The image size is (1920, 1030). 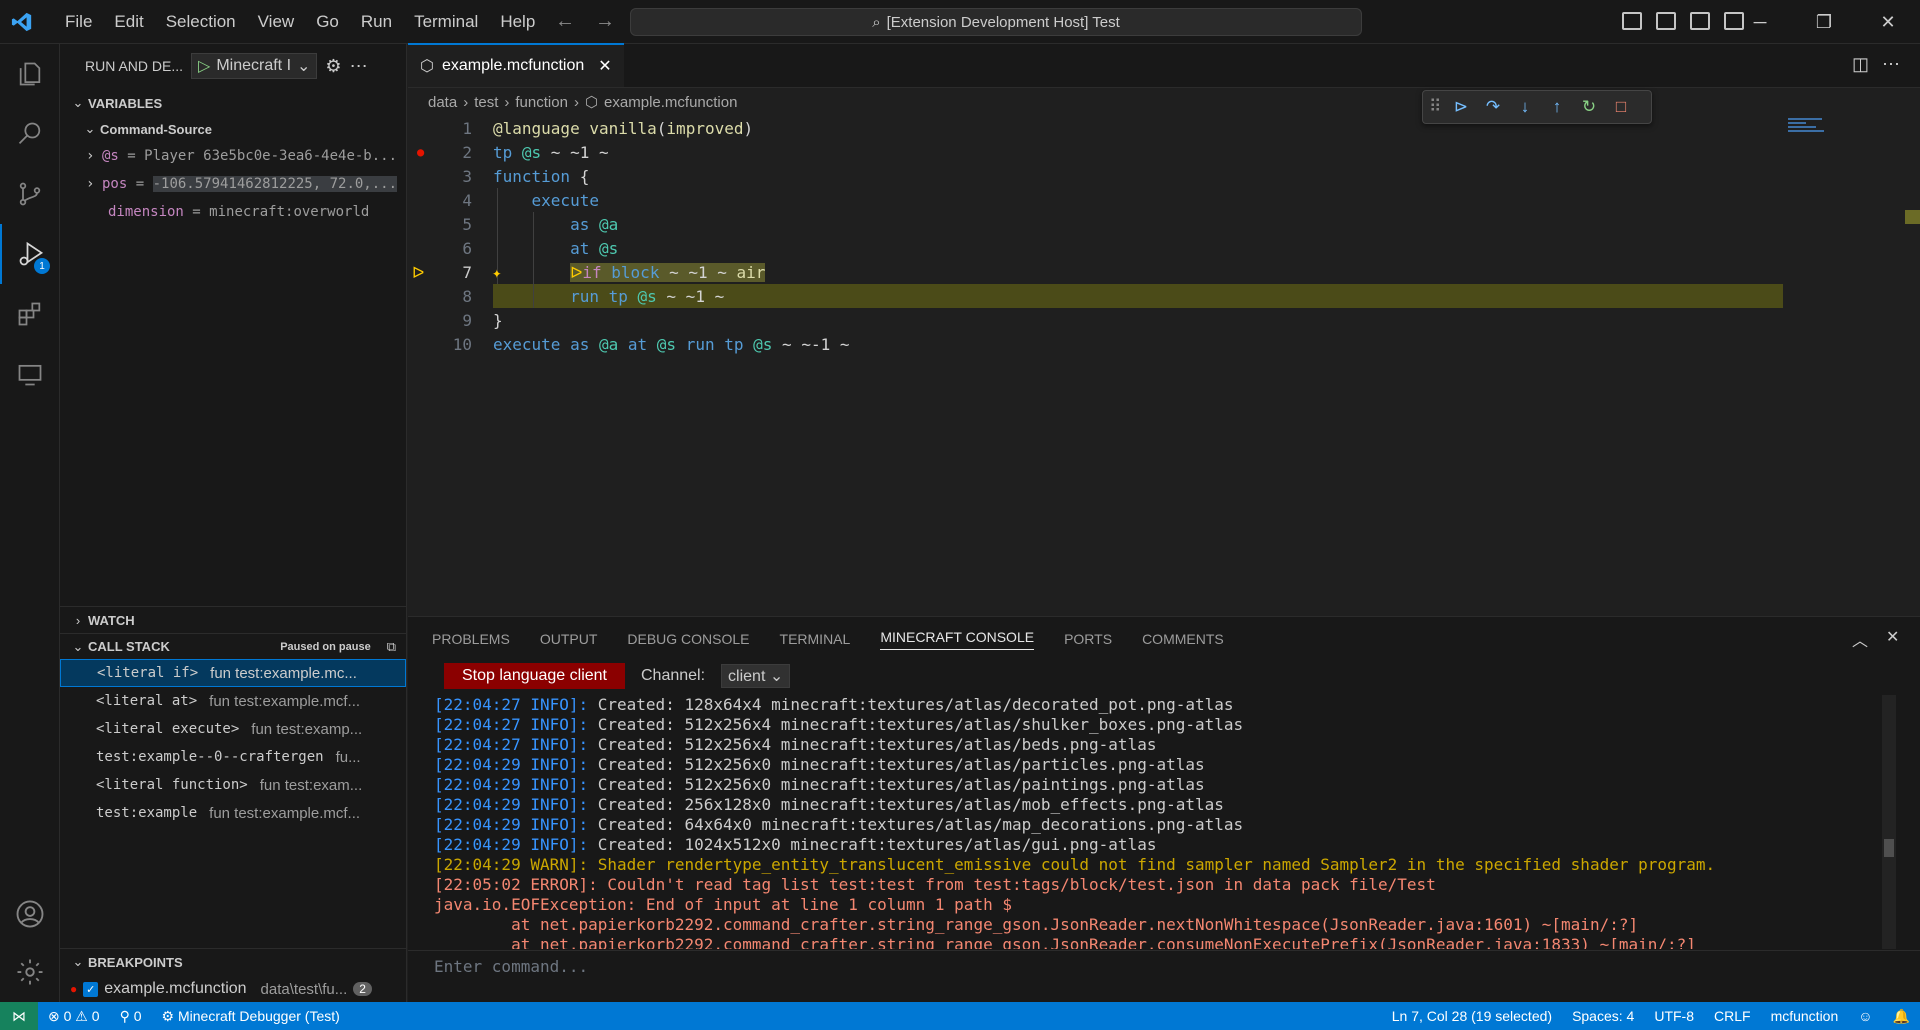 What do you see at coordinates (756, 676) in the screenshot?
I see `channel-select: client ⌄` at bounding box center [756, 676].